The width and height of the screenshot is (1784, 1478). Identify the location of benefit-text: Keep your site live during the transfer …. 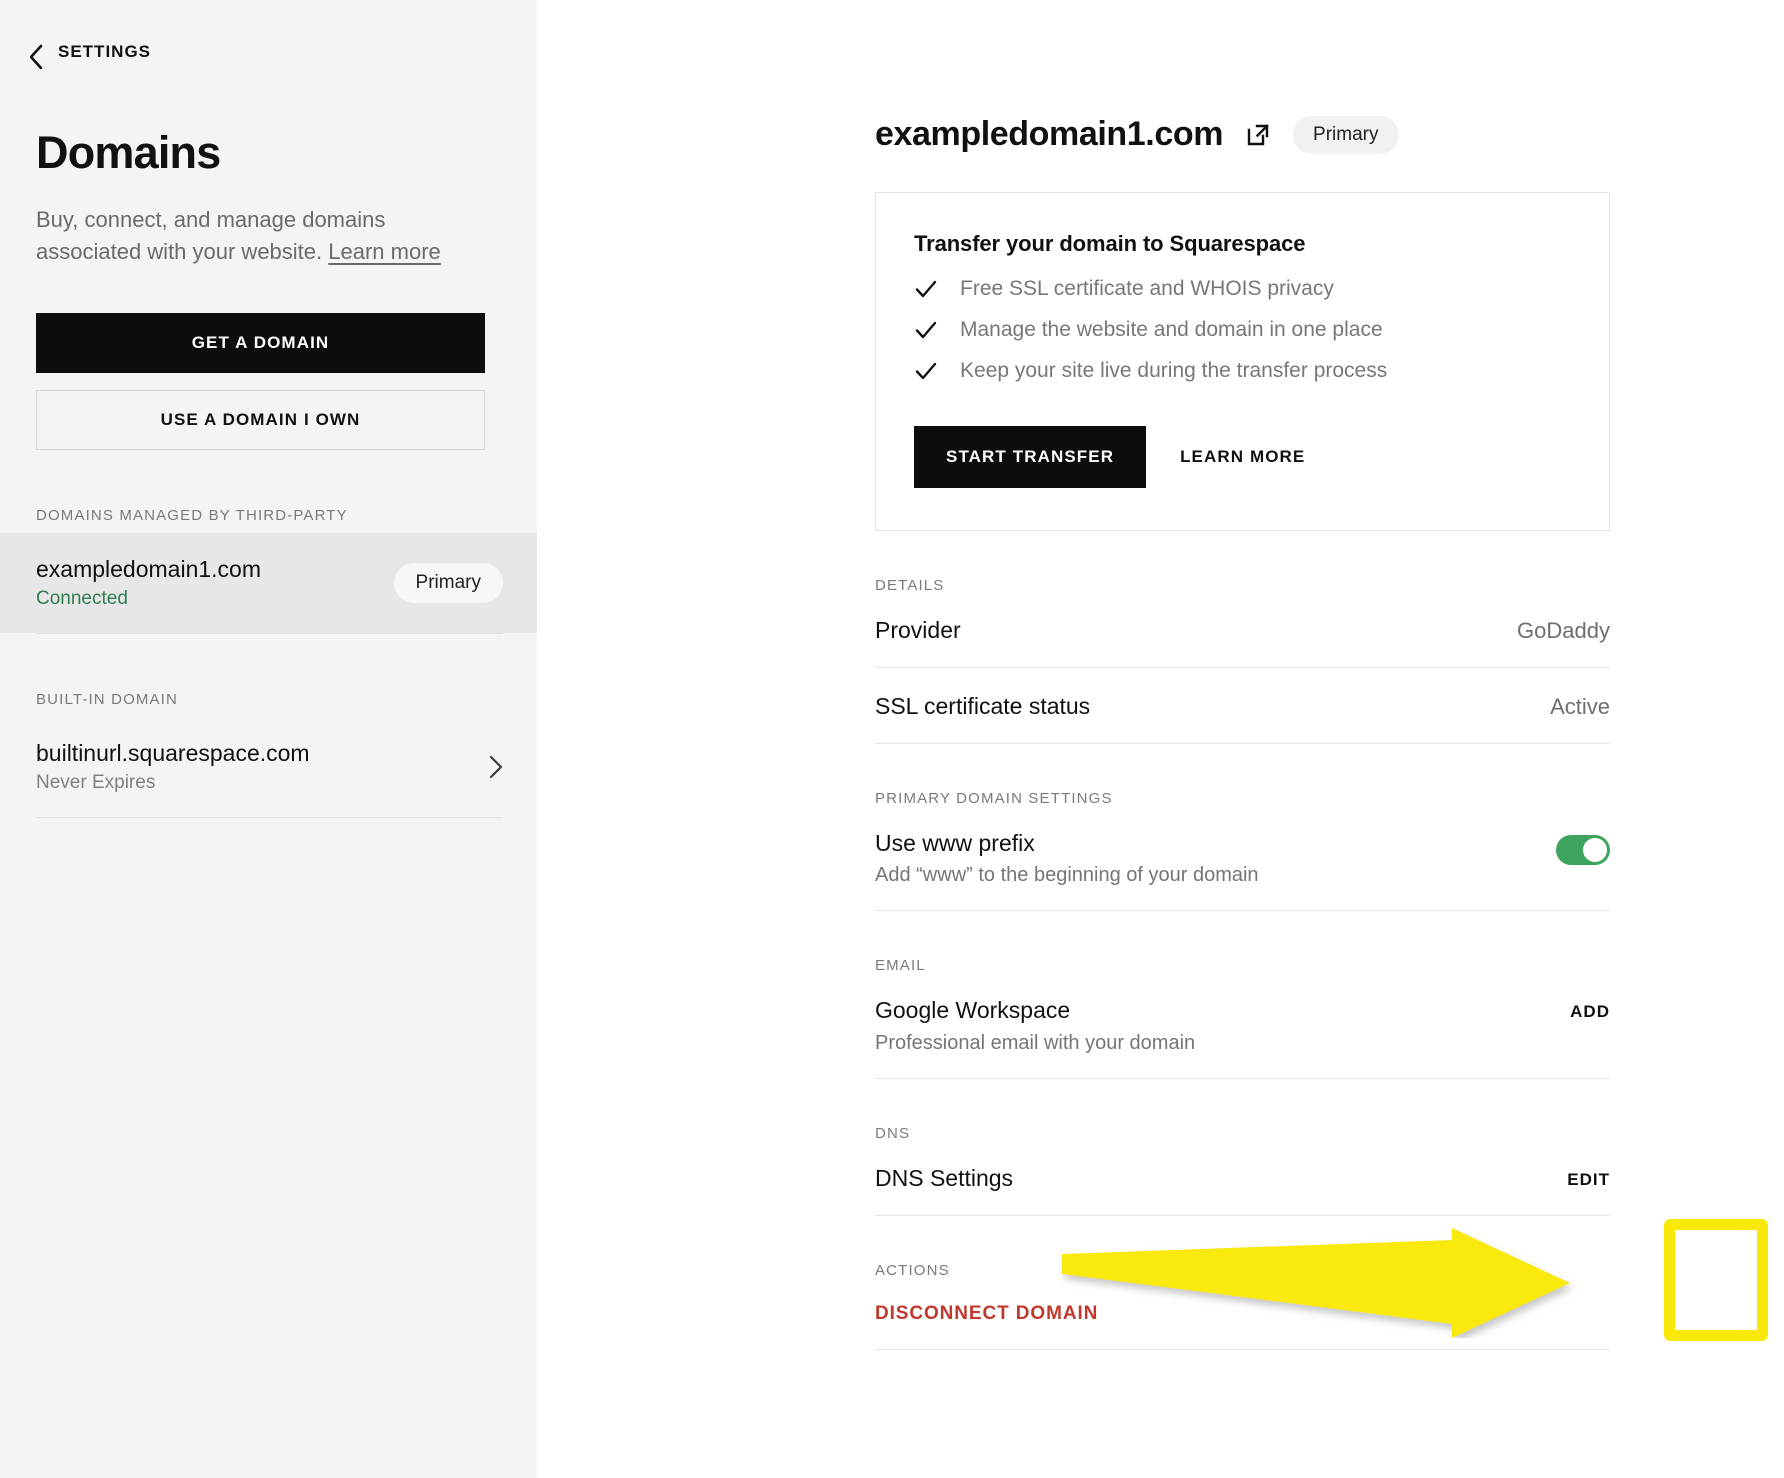
(1174, 370).